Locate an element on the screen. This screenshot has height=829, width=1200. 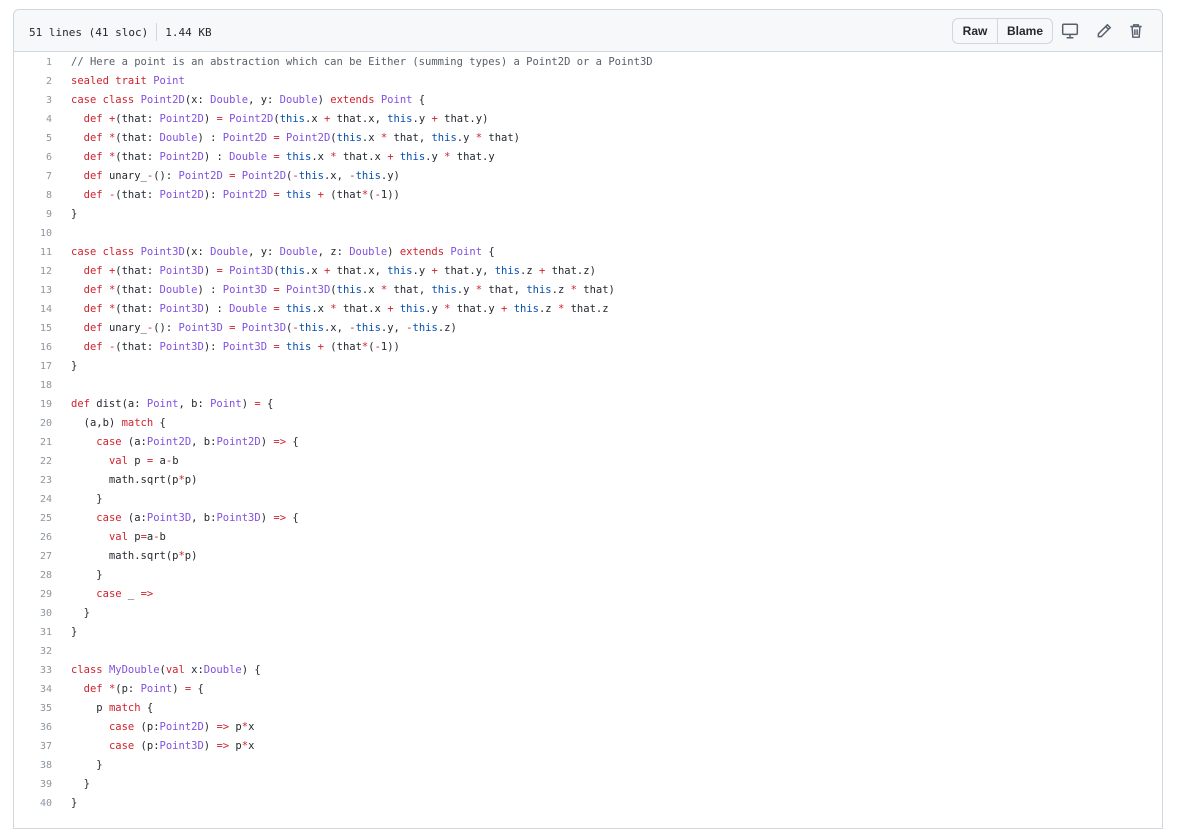
code-line: 9} is located at coordinates (588, 214).